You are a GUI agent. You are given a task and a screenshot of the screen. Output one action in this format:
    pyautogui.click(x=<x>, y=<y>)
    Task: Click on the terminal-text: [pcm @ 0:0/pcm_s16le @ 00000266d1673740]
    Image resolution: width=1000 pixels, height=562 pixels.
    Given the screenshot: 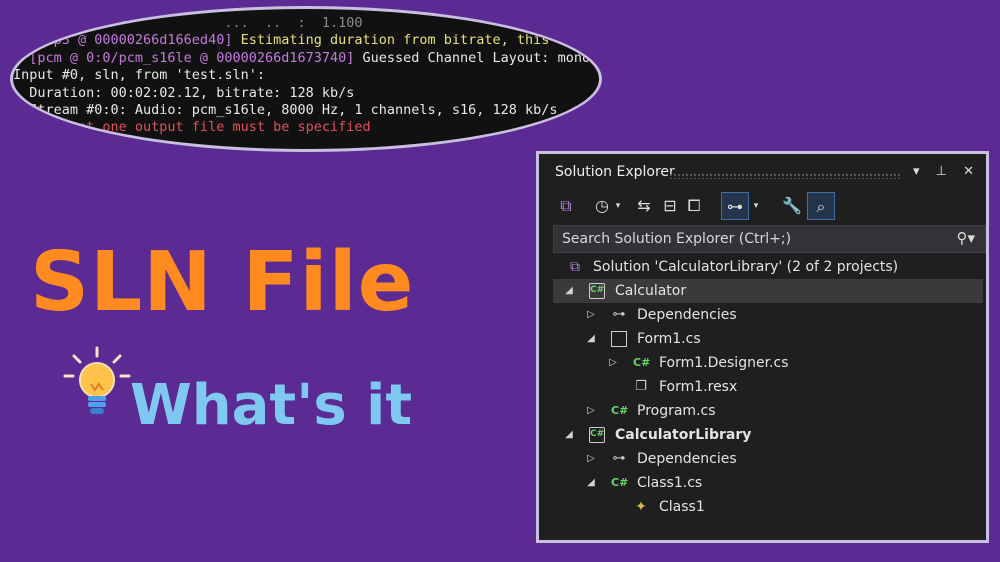 What is the action you would take?
    pyautogui.click(x=188, y=57)
    